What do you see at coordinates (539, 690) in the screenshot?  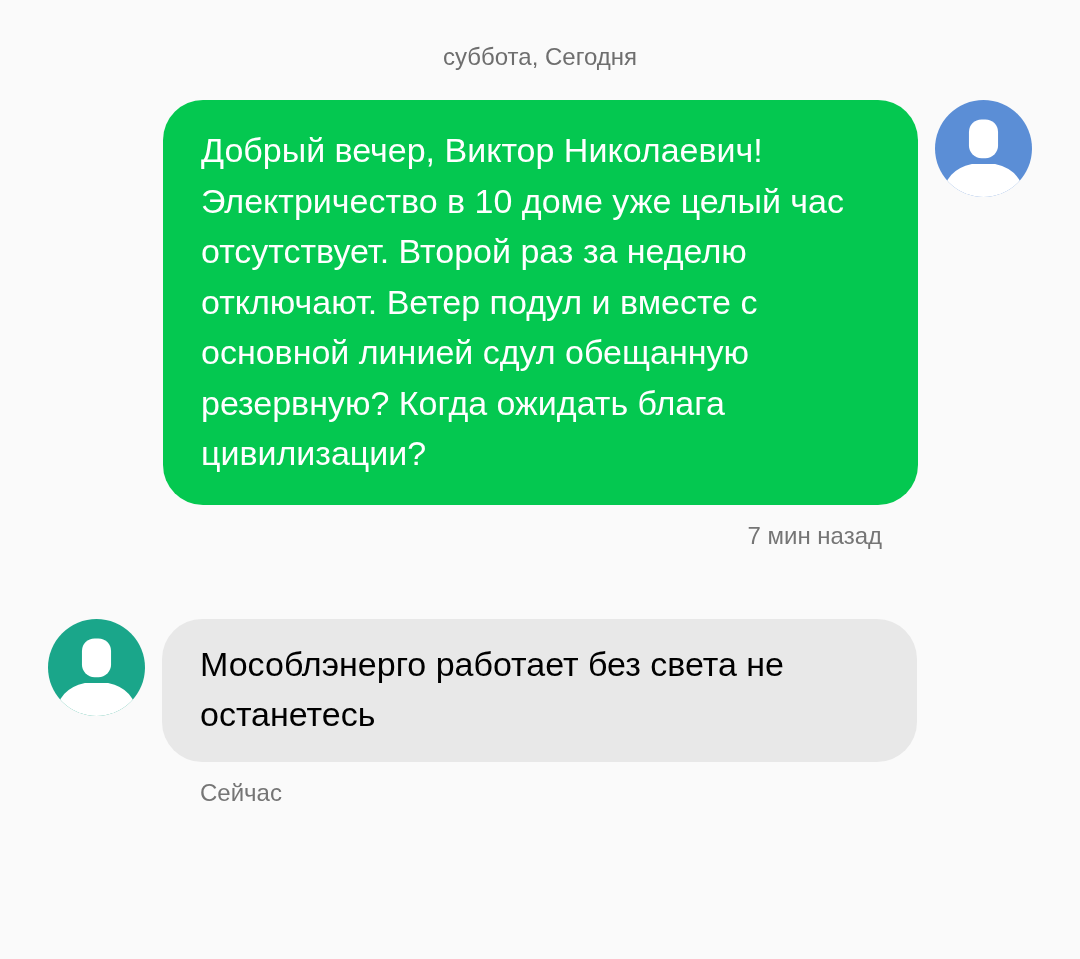 I see `message-bubble: Мособлэнерго работает без света не останетесь` at bounding box center [539, 690].